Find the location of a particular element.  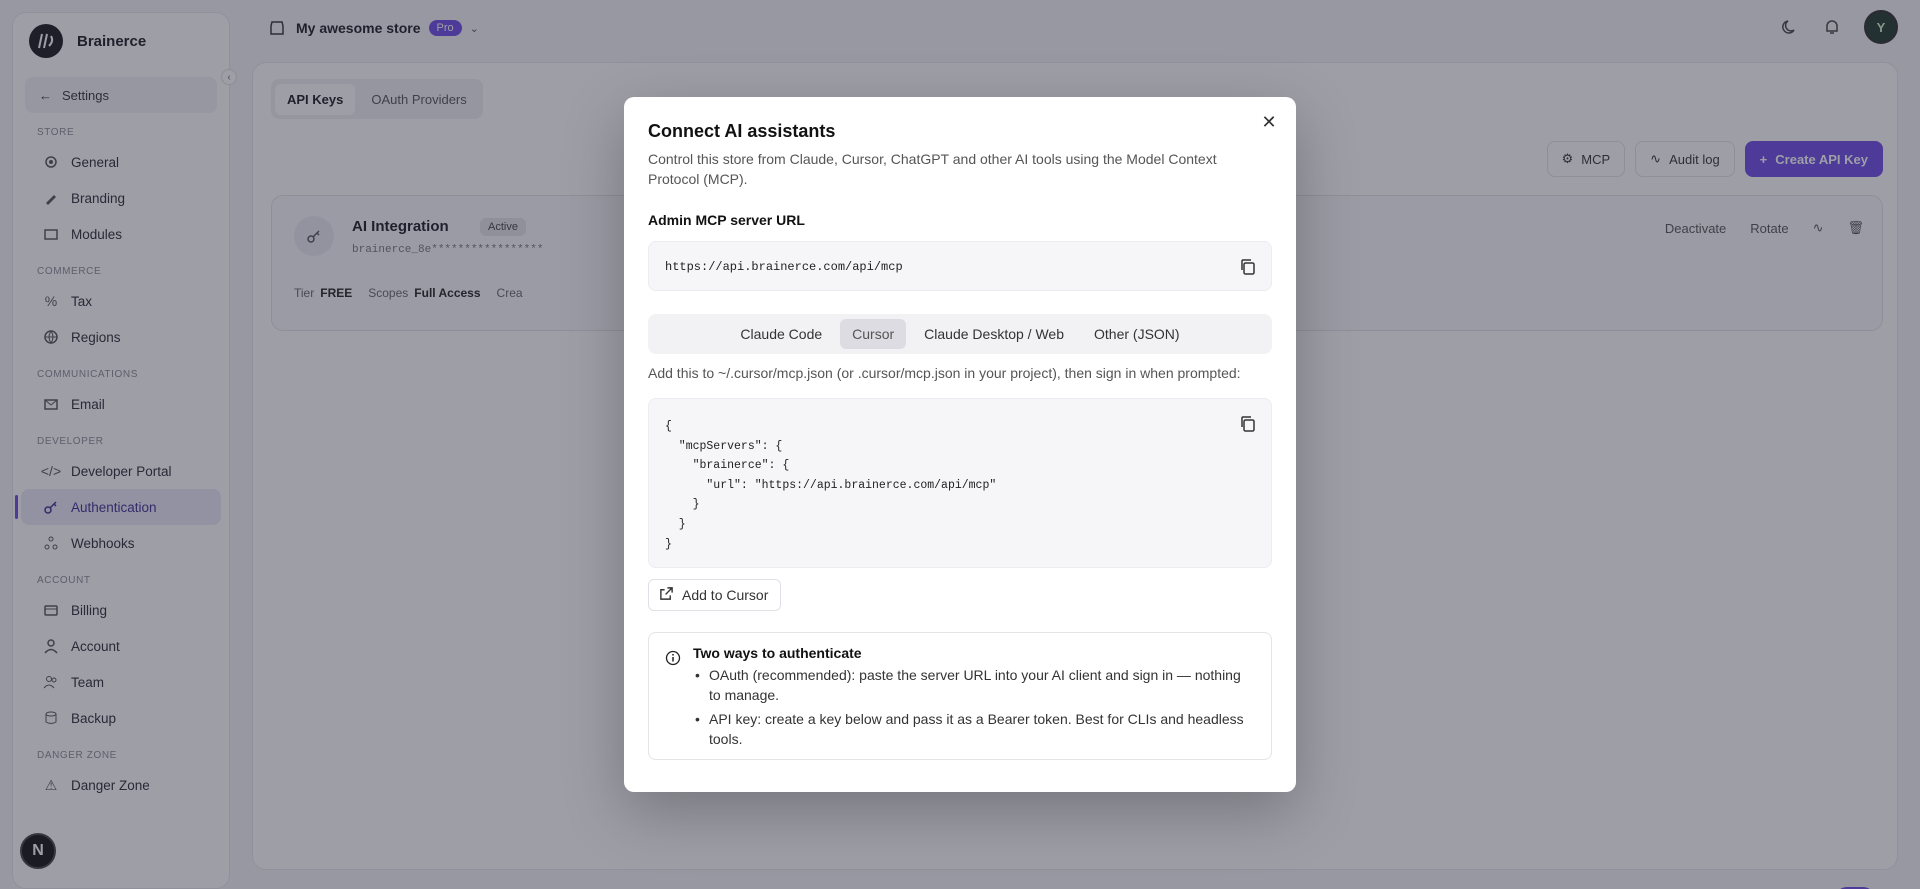

tab-claude-desktop-web: Claude Desktop / Web is located at coordinates (994, 334).